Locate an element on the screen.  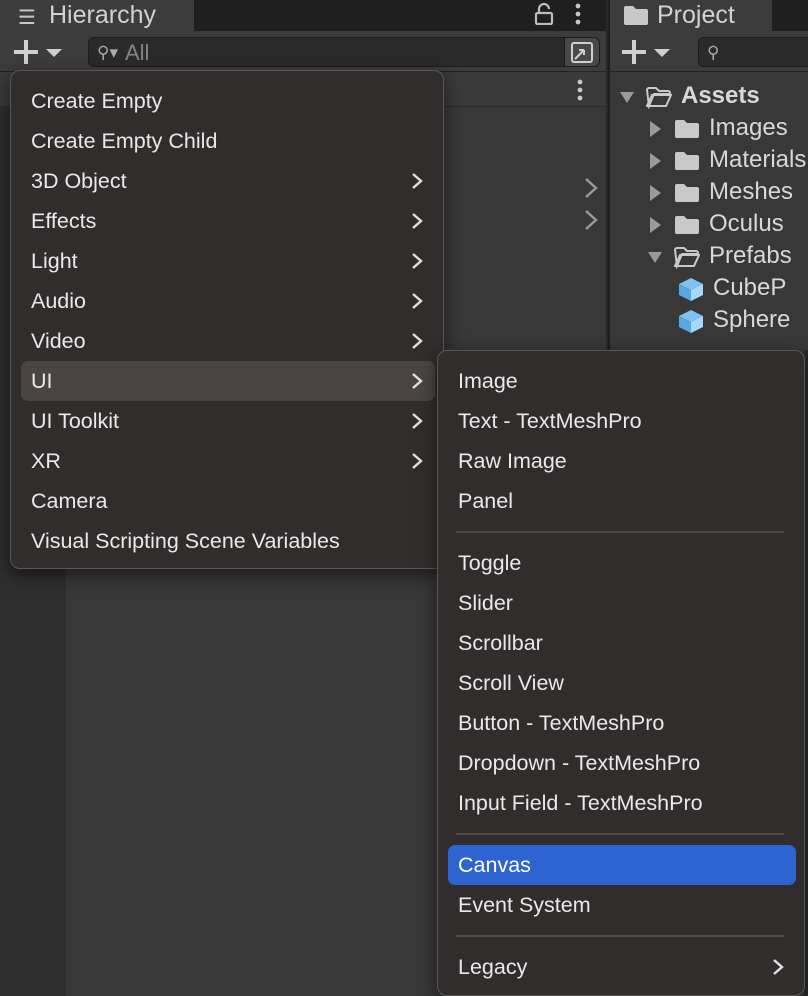
project-tree-item: Materials is located at coordinates (709, 161).